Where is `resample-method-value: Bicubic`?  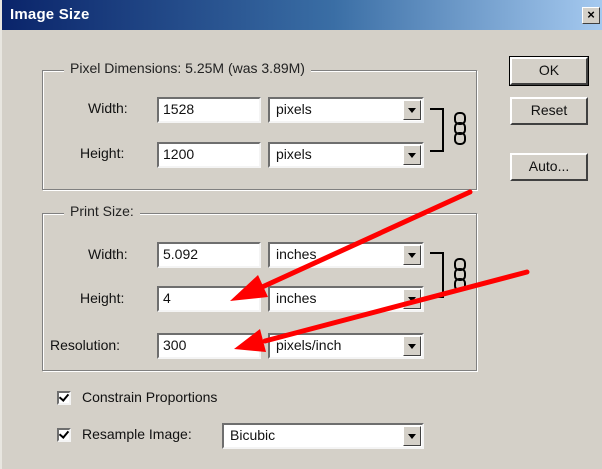
resample-method-value: Bicubic is located at coordinates (253, 435).